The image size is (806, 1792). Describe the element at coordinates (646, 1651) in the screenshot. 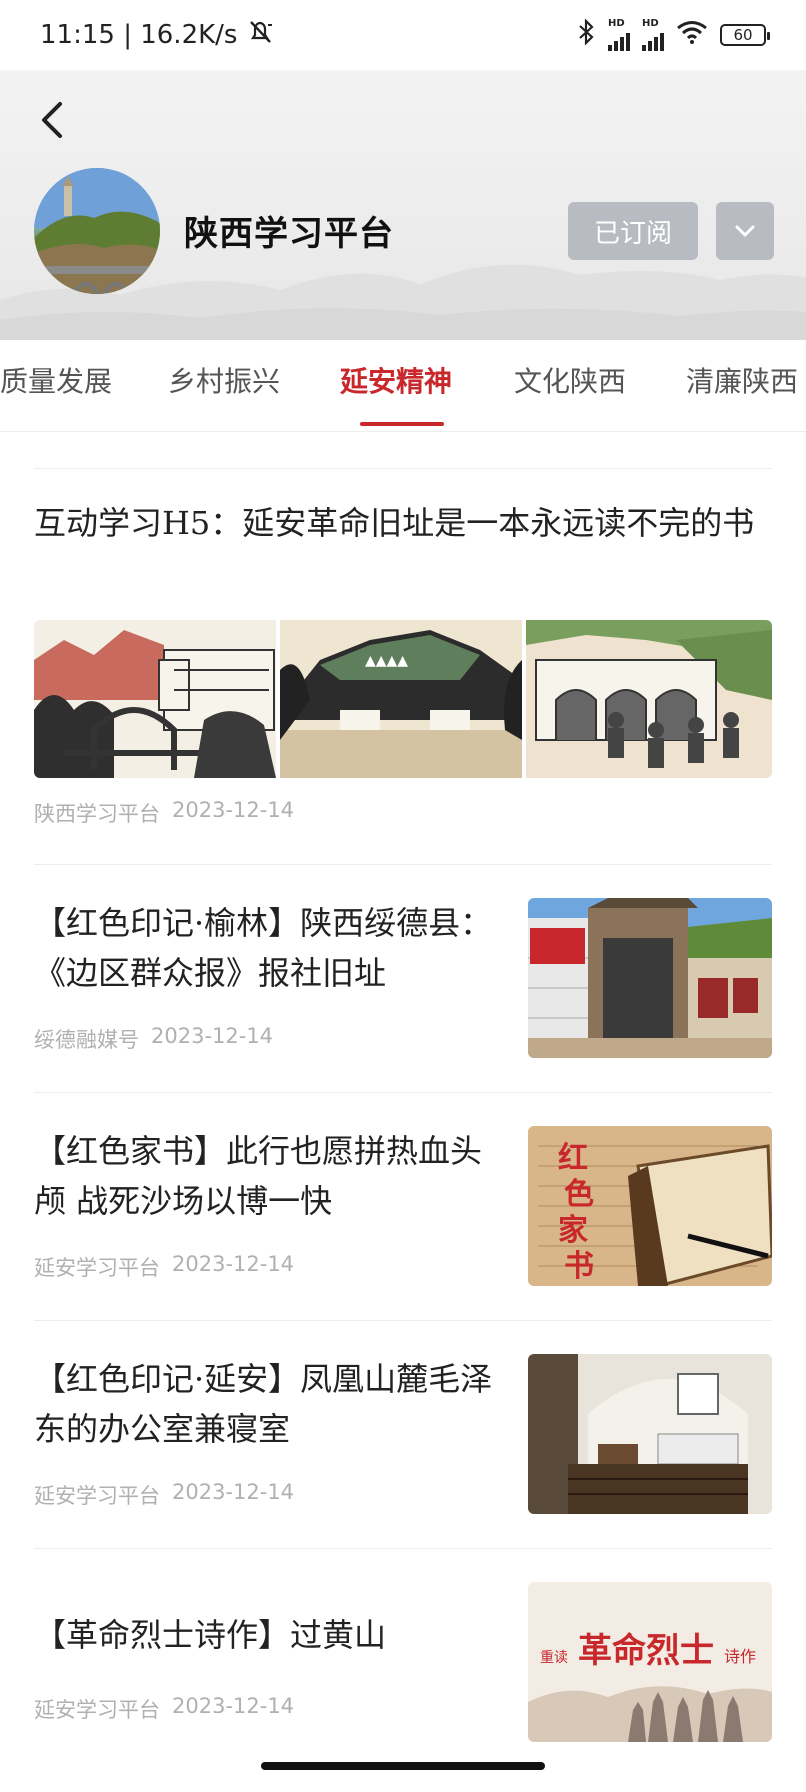

I see `thumb-label-big: 革命烈士` at that location.